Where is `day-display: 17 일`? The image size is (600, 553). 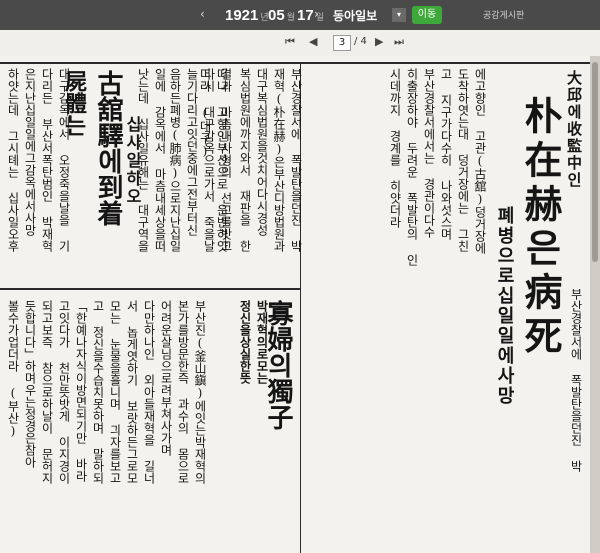
day-display: 17 일 is located at coordinates (310, 14).